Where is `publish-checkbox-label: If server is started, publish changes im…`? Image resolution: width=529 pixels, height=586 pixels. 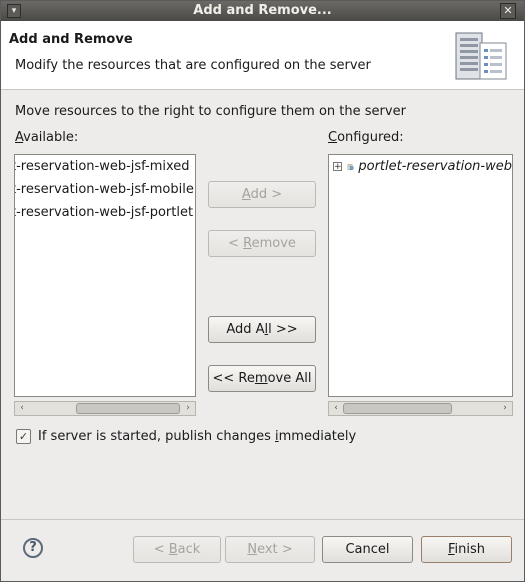 publish-checkbox-label: If server is started, publish changes im… is located at coordinates (197, 436).